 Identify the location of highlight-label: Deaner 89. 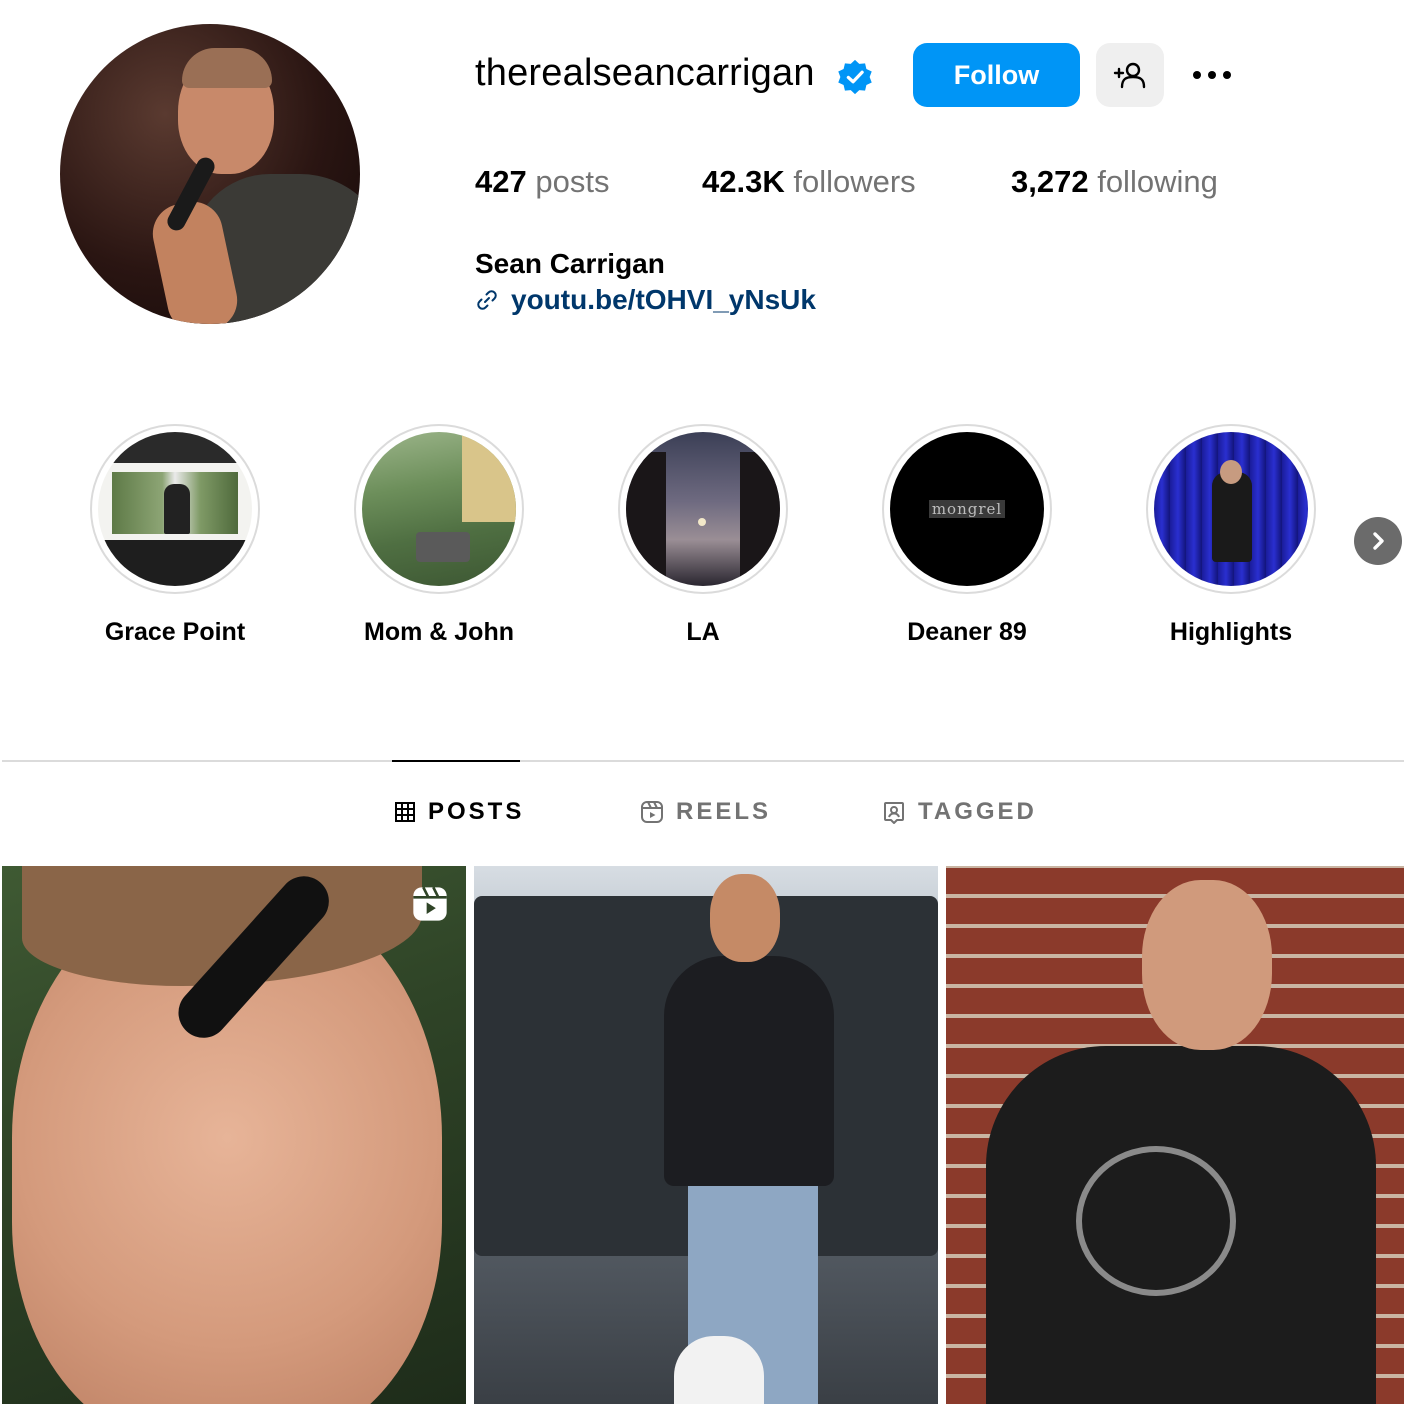
(967, 632).